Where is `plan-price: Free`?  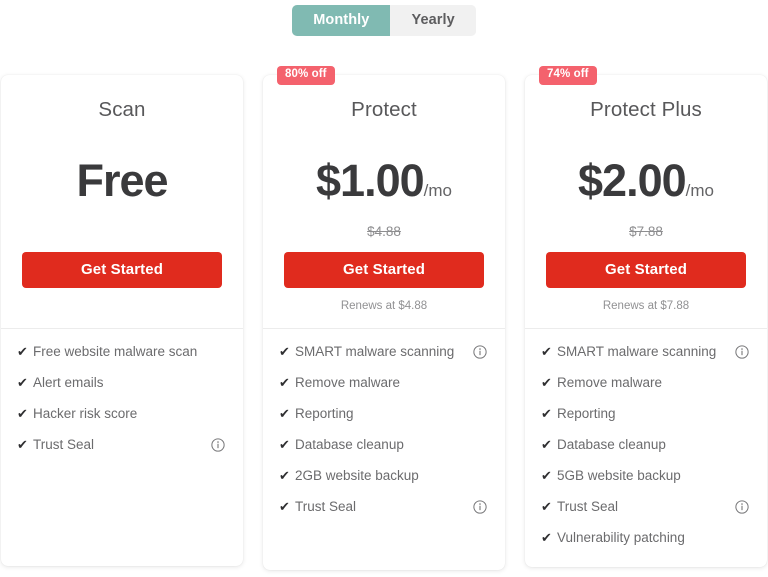
plan-price: Free is located at coordinates (122, 180).